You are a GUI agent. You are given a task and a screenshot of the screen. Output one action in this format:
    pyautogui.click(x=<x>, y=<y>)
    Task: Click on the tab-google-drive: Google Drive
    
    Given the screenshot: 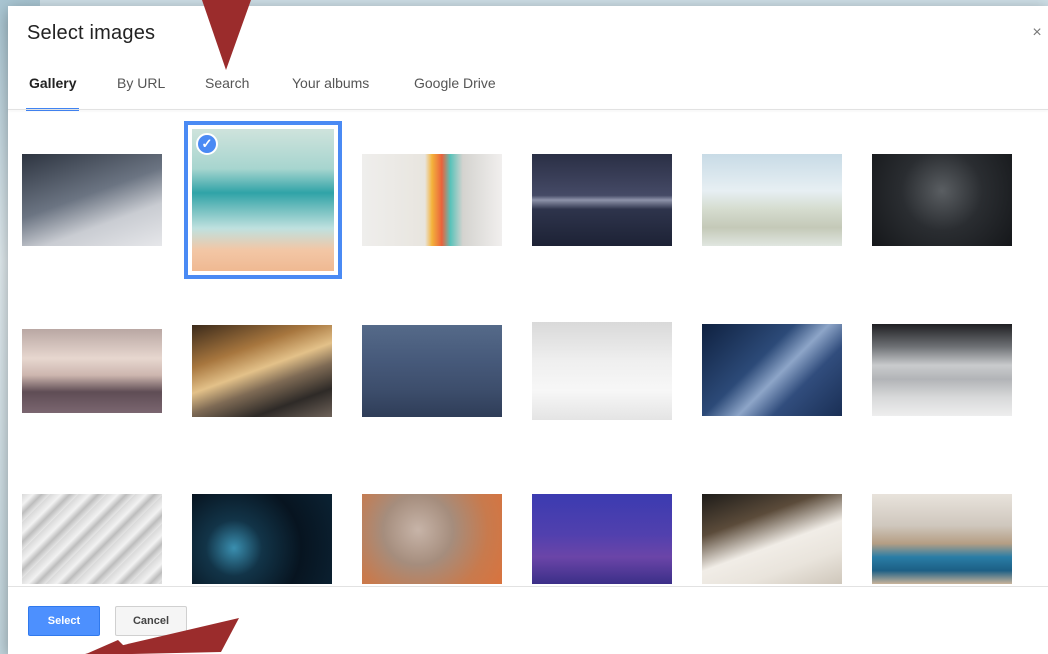 What is the action you would take?
    pyautogui.click(x=455, y=86)
    